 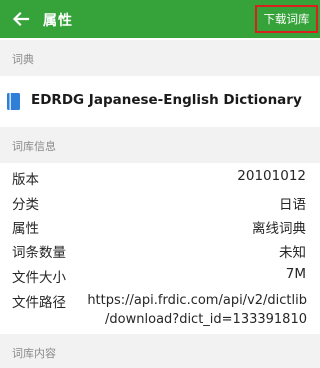 What do you see at coordinates (25, 180) in the screenshot?
I see `version-label: 版本` at bounding box center [25, 180].